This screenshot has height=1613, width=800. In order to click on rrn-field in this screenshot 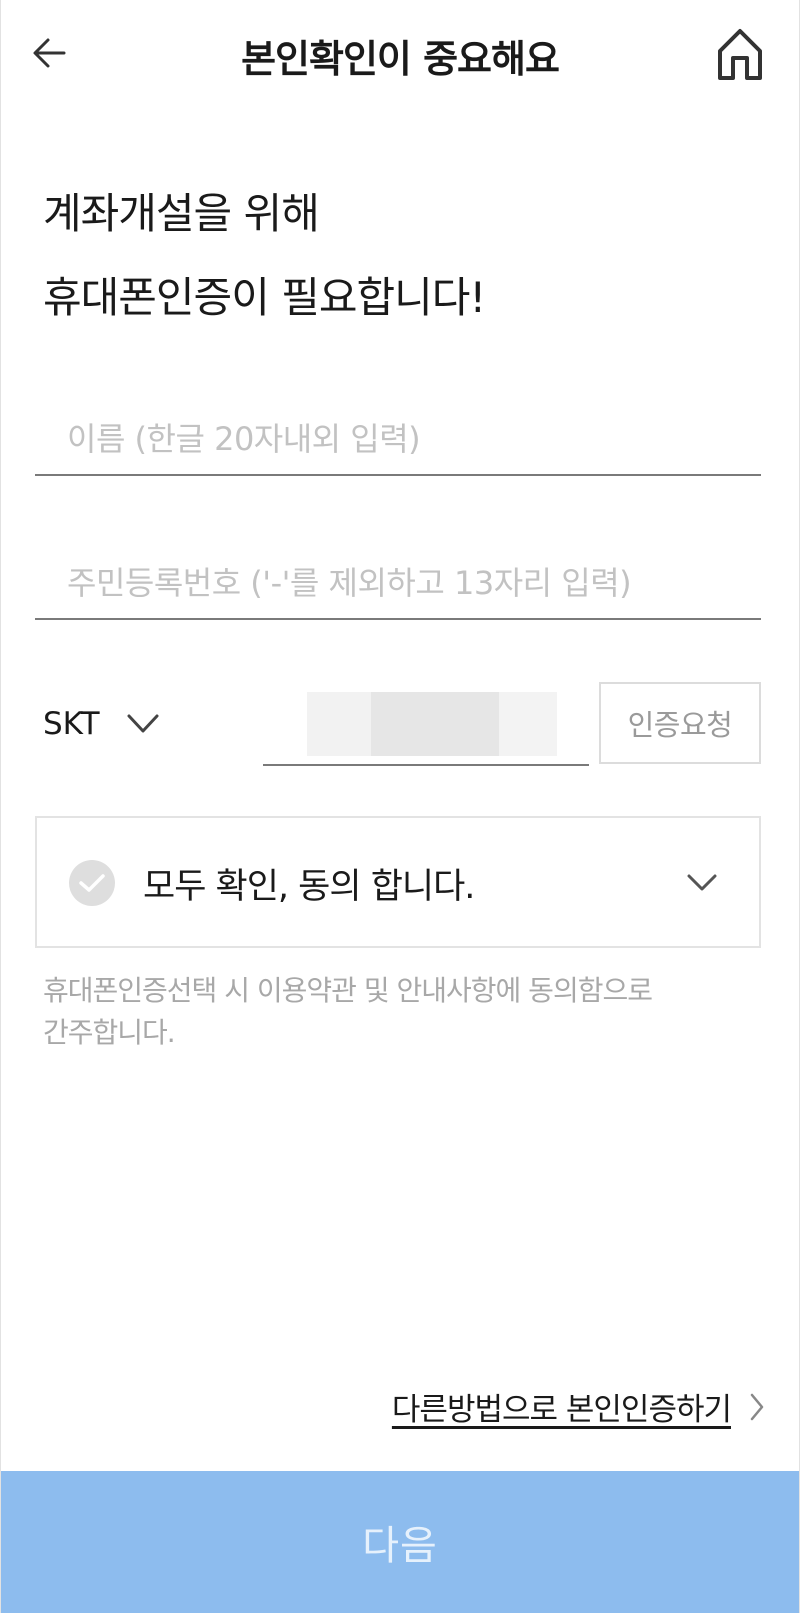, I will do `click(398, 584)`.